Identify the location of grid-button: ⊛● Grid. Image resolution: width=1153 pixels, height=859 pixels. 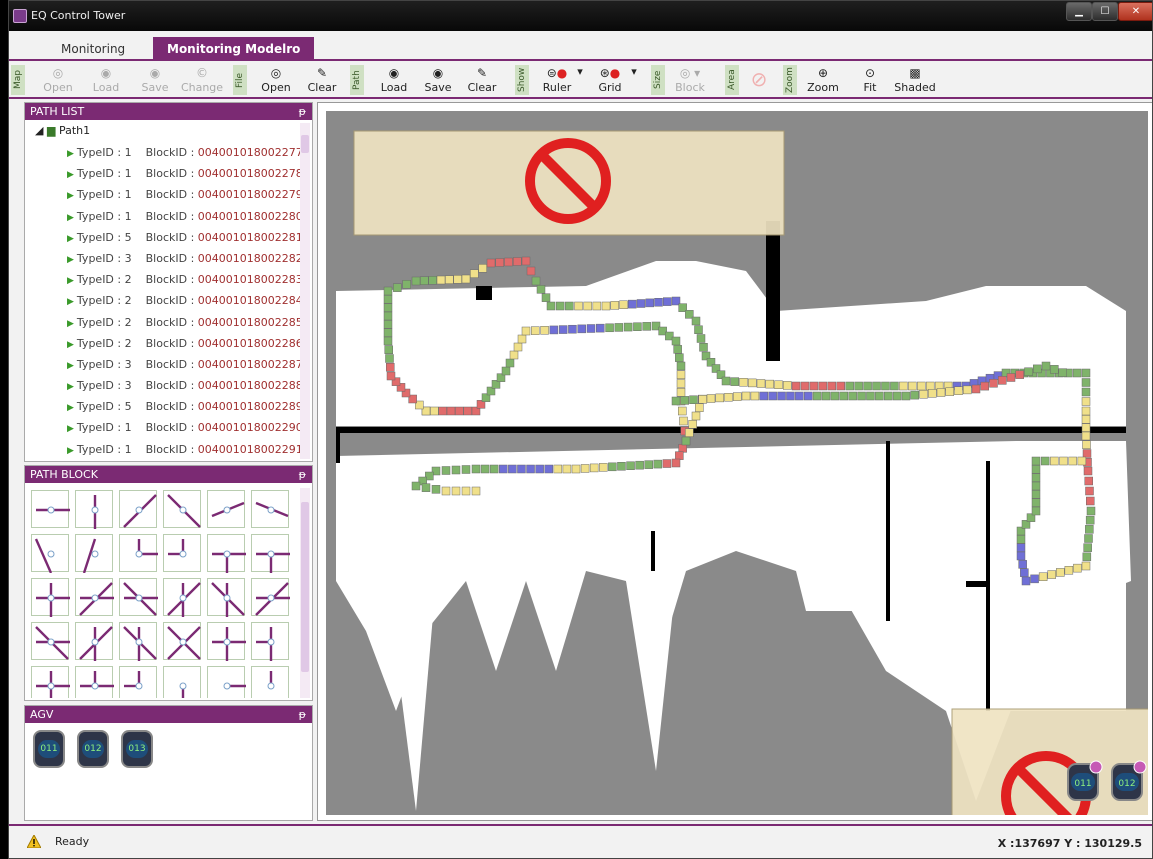
(610, 81).